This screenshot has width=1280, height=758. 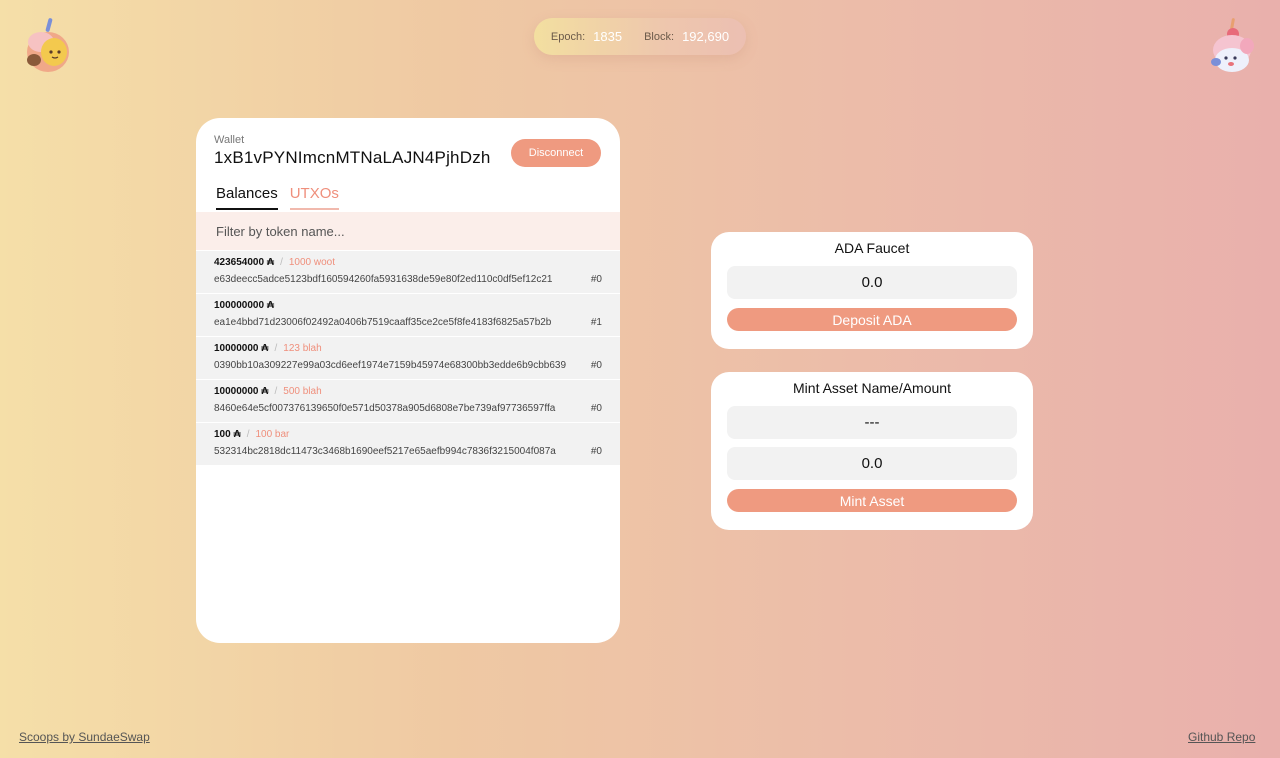 I want to click on epoch-value: 1835, so click(x=608, y=36).